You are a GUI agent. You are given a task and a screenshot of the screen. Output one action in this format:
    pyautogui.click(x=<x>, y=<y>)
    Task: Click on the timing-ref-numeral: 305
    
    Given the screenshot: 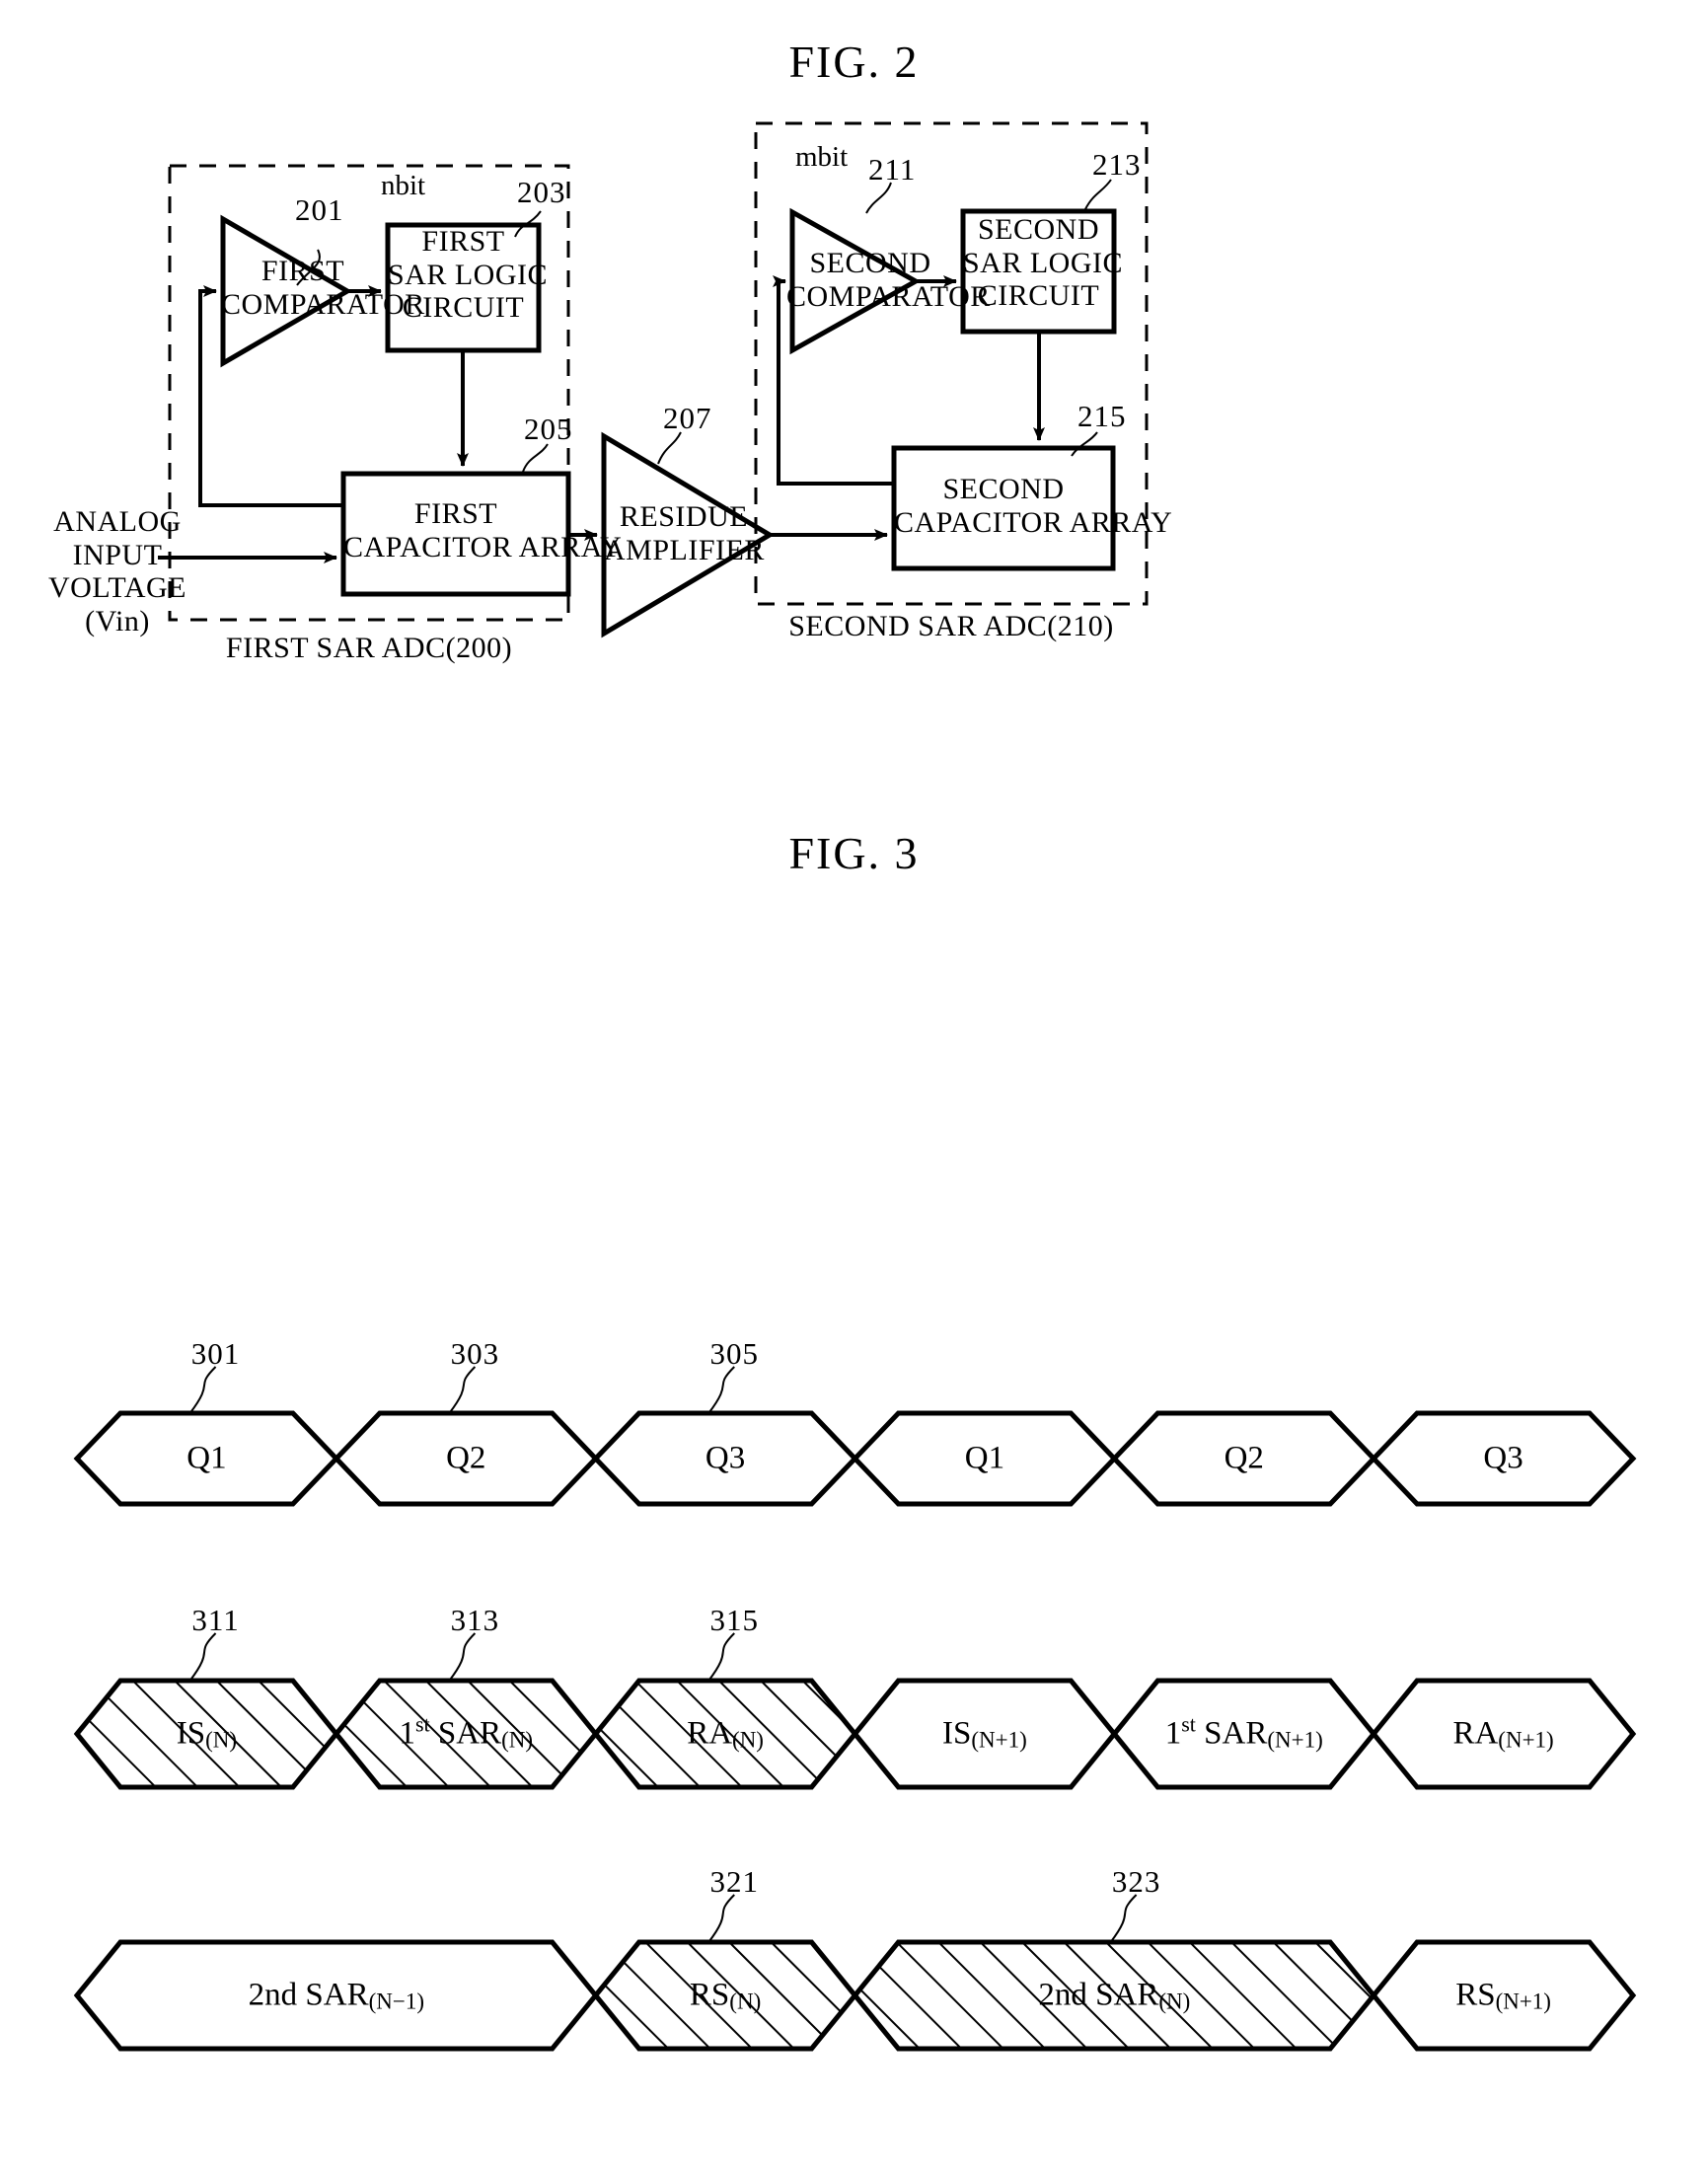 What is the action you would take?
    pyautogui.click(x=734, y=1354)
    